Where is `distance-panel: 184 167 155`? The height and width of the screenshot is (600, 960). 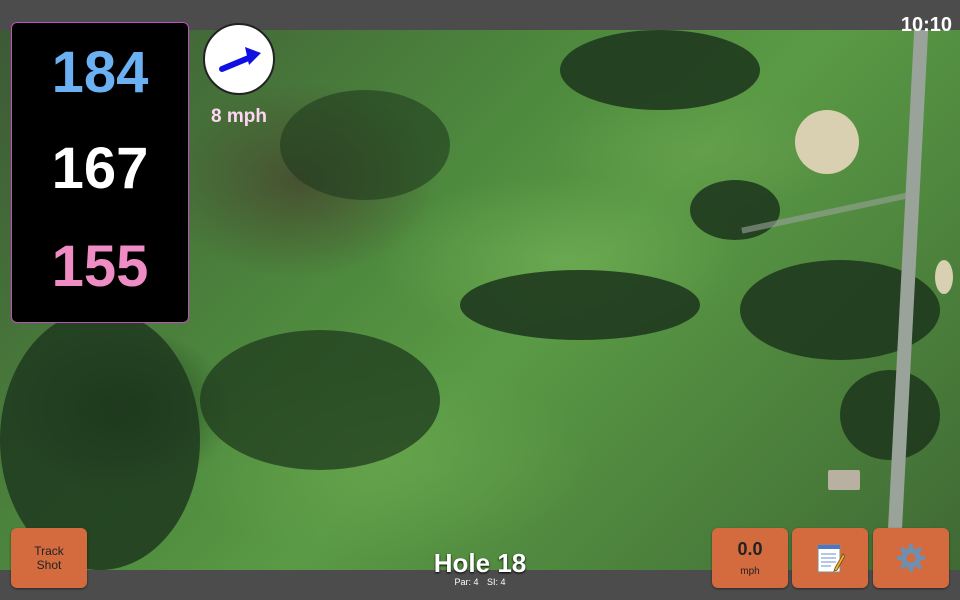 distance-panel: 184 167 155 is located at coordinates (100, 172).